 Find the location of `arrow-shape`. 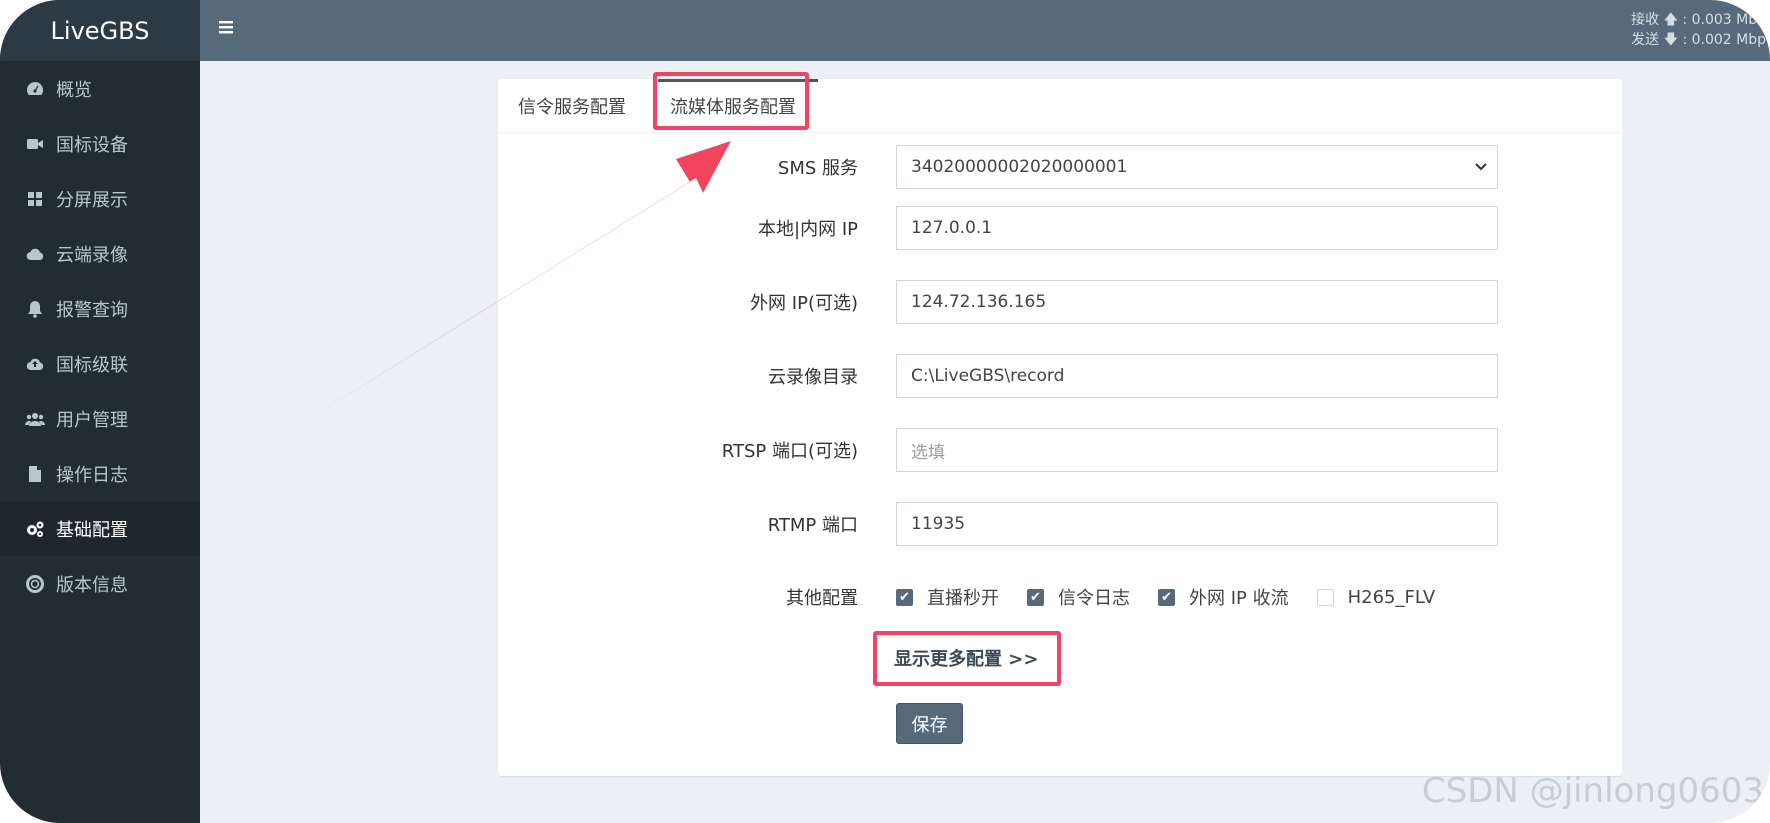

arrow-shape is located at coordinates (448, 324).